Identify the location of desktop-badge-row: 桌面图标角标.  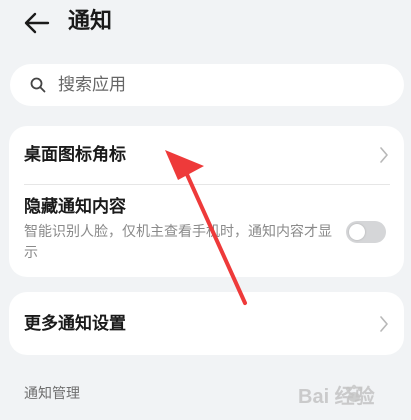
(206, 155).